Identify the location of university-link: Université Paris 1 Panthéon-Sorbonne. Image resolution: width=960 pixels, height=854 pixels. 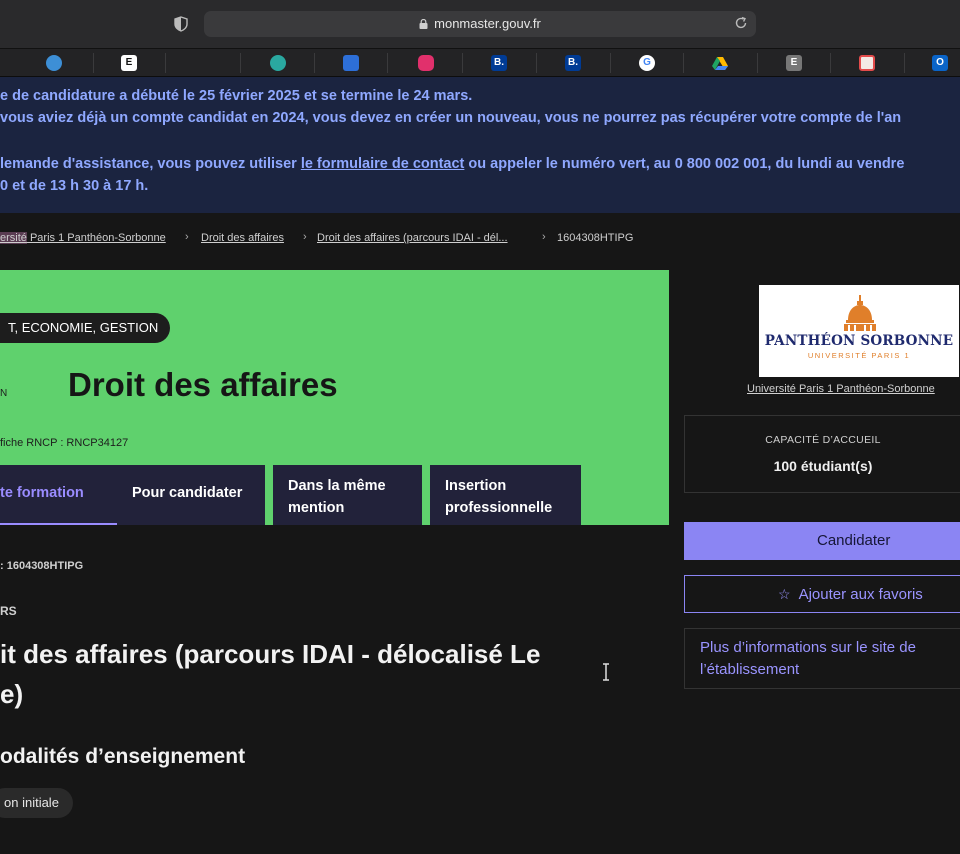
(841, 389).